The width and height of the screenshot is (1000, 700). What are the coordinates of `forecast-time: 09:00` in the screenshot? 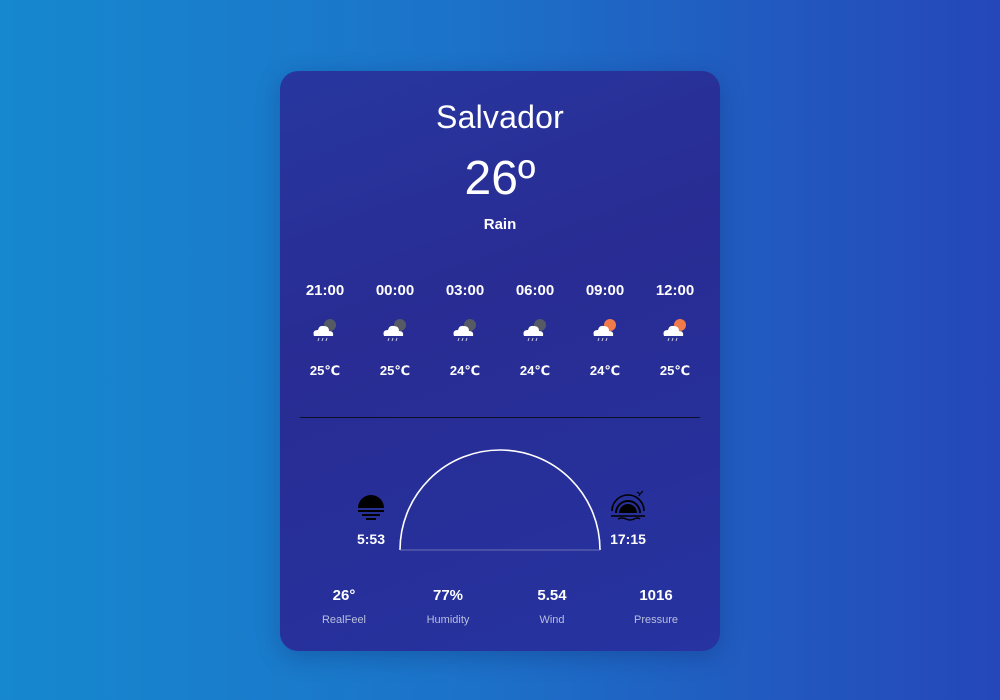 It's located at (605, 290).